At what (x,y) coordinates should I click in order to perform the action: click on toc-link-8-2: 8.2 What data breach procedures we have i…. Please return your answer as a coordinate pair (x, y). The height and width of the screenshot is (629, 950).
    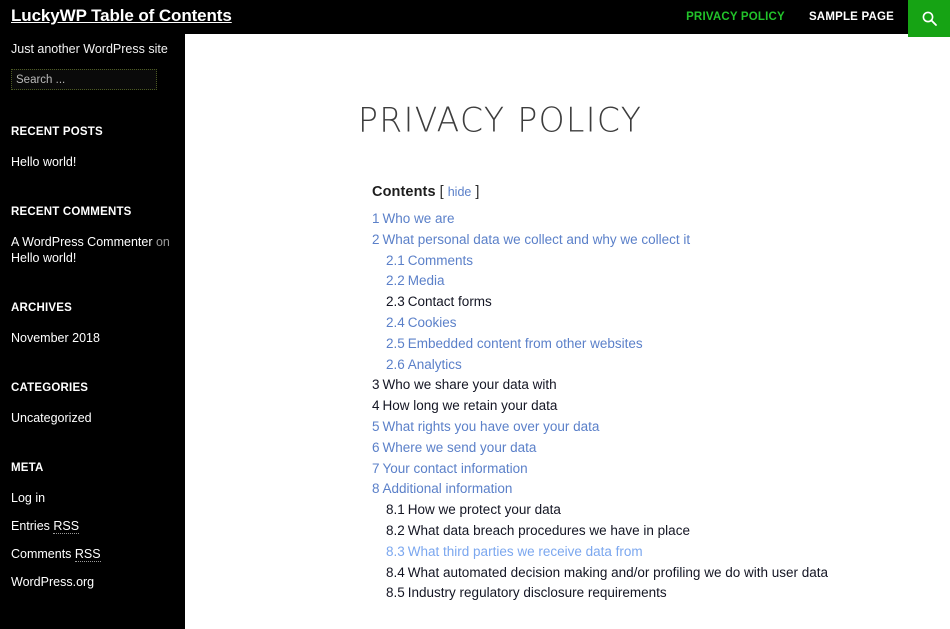
    Looking at the image, I should click on (614, 531).